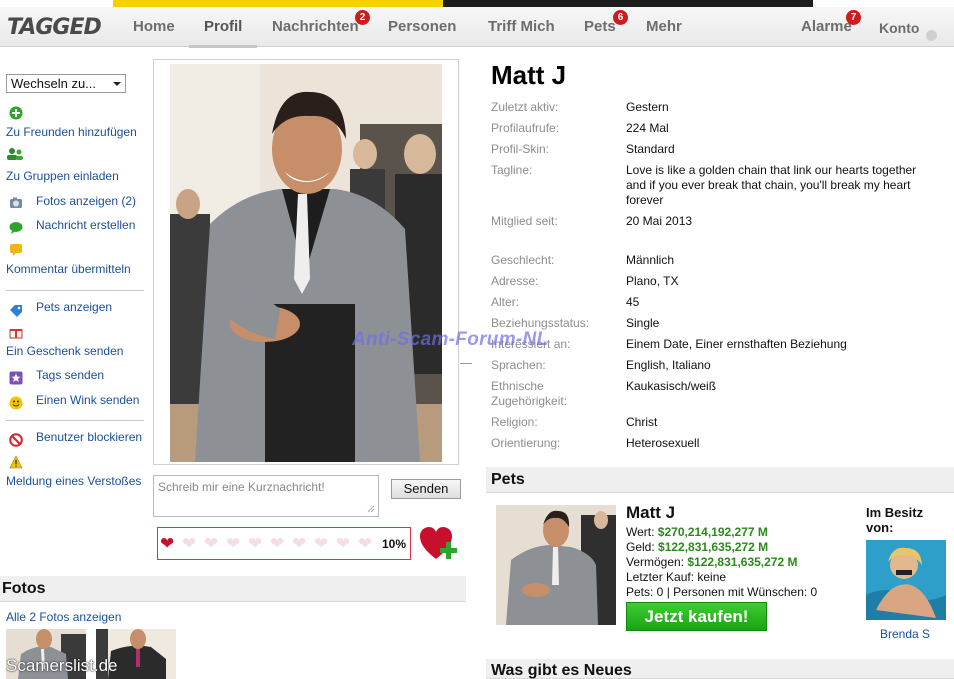 Image resolution: width=954 pixels, height=679 pixels. What do you see at coordinates (663, 443) in the screenshot?
I see `field-value: Heterosexuell` at bounding box center [663, 443].